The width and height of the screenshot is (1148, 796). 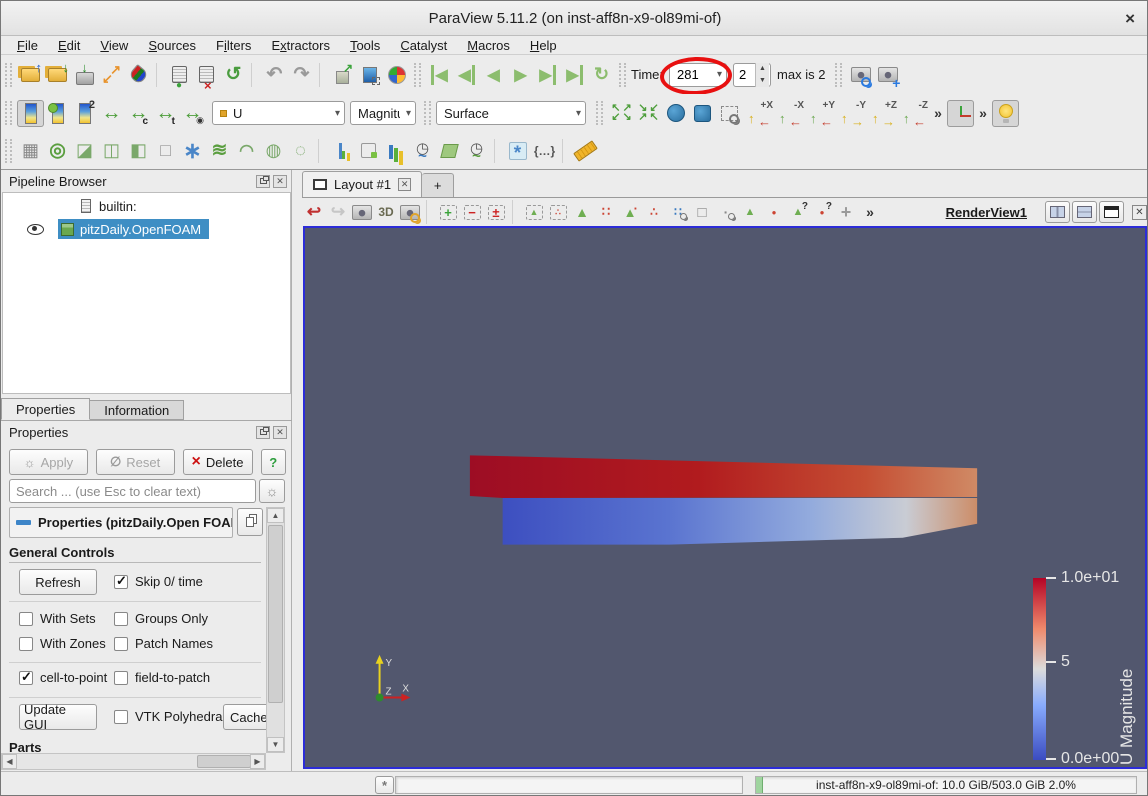 I want to click on camera-redo-icon, so click(x=338, y=212).